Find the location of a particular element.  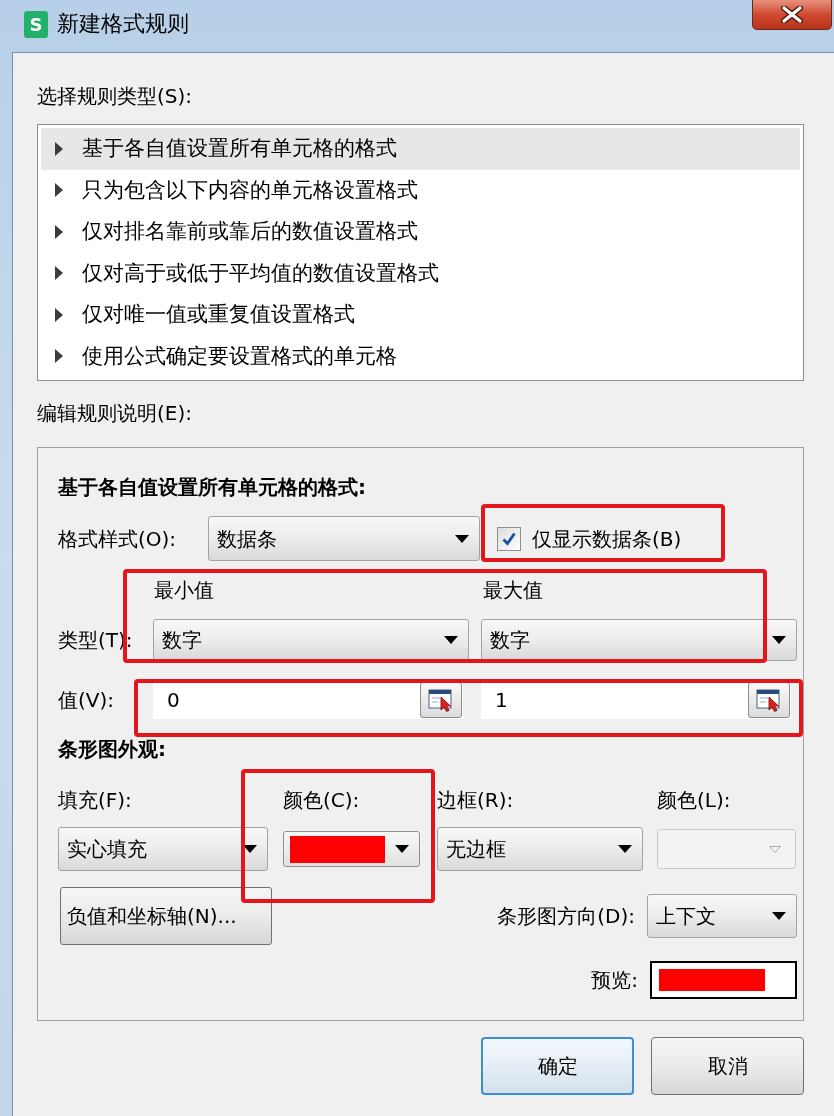

close-icon is located at coordinates (792, 14).